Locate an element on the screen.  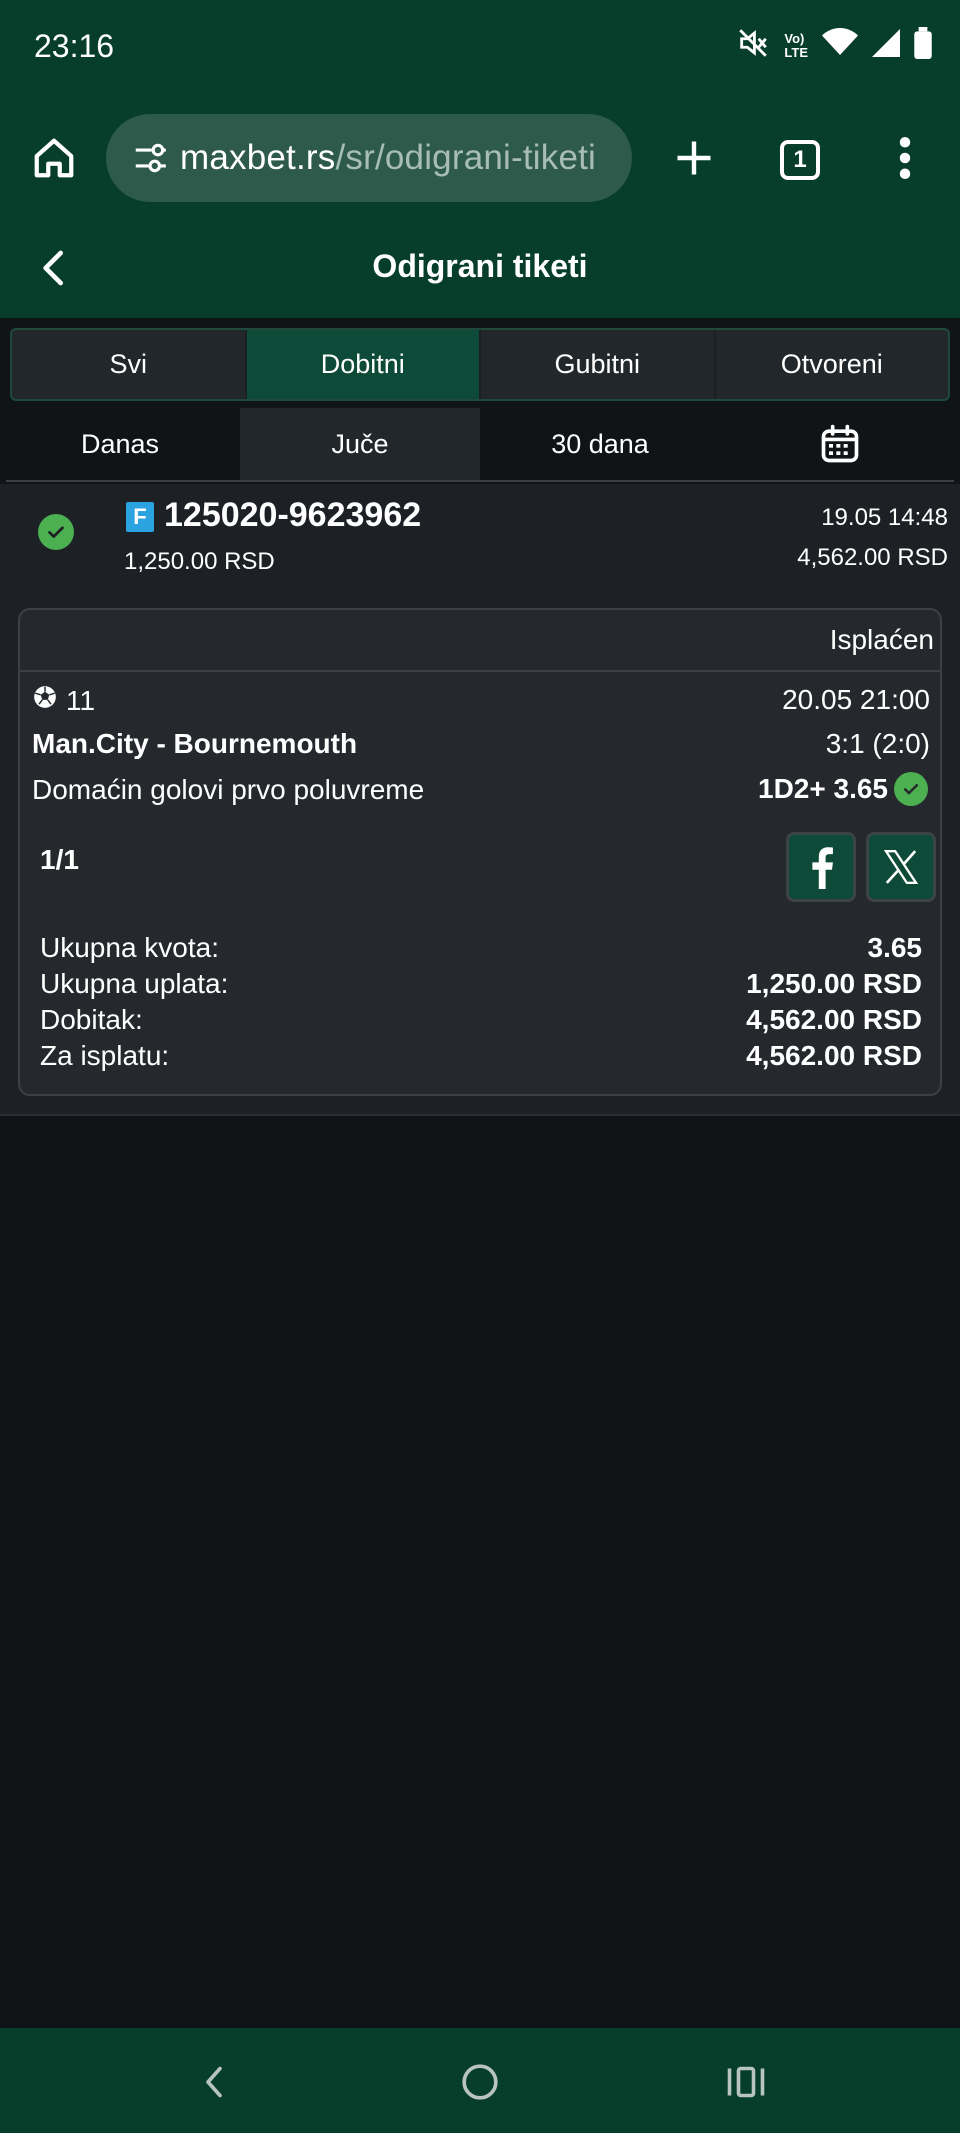
page-title: Odigrani tiketi is located at coordinates (480, 266).